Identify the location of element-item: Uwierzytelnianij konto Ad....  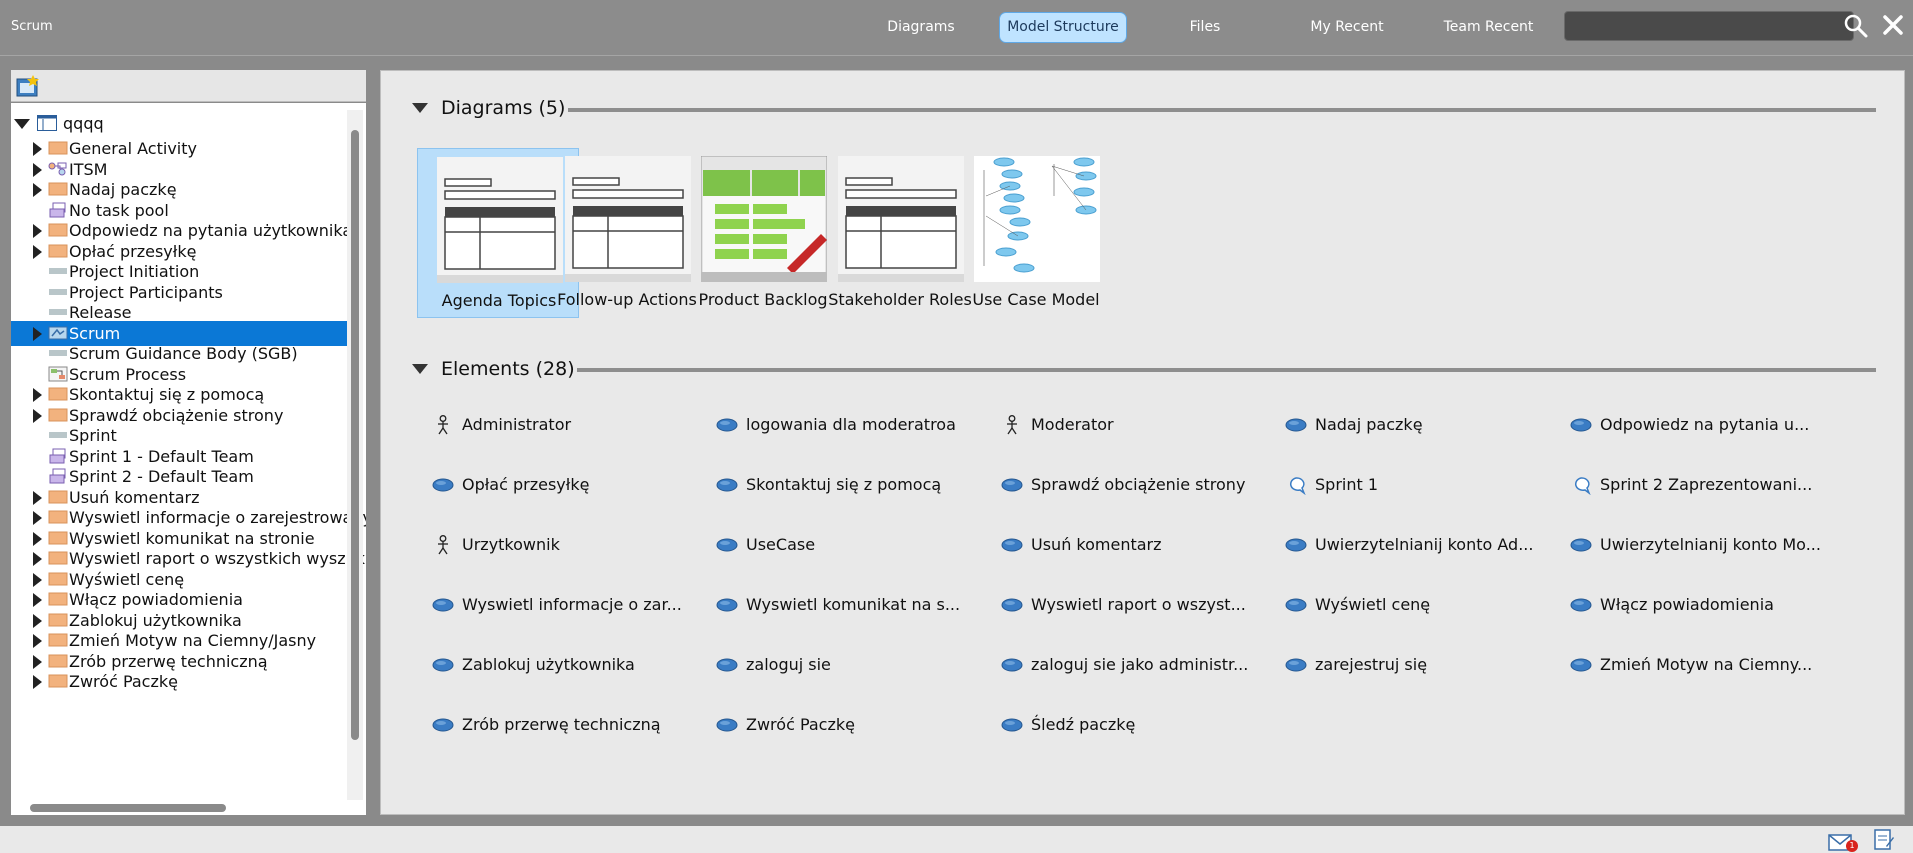
(1425, 545).